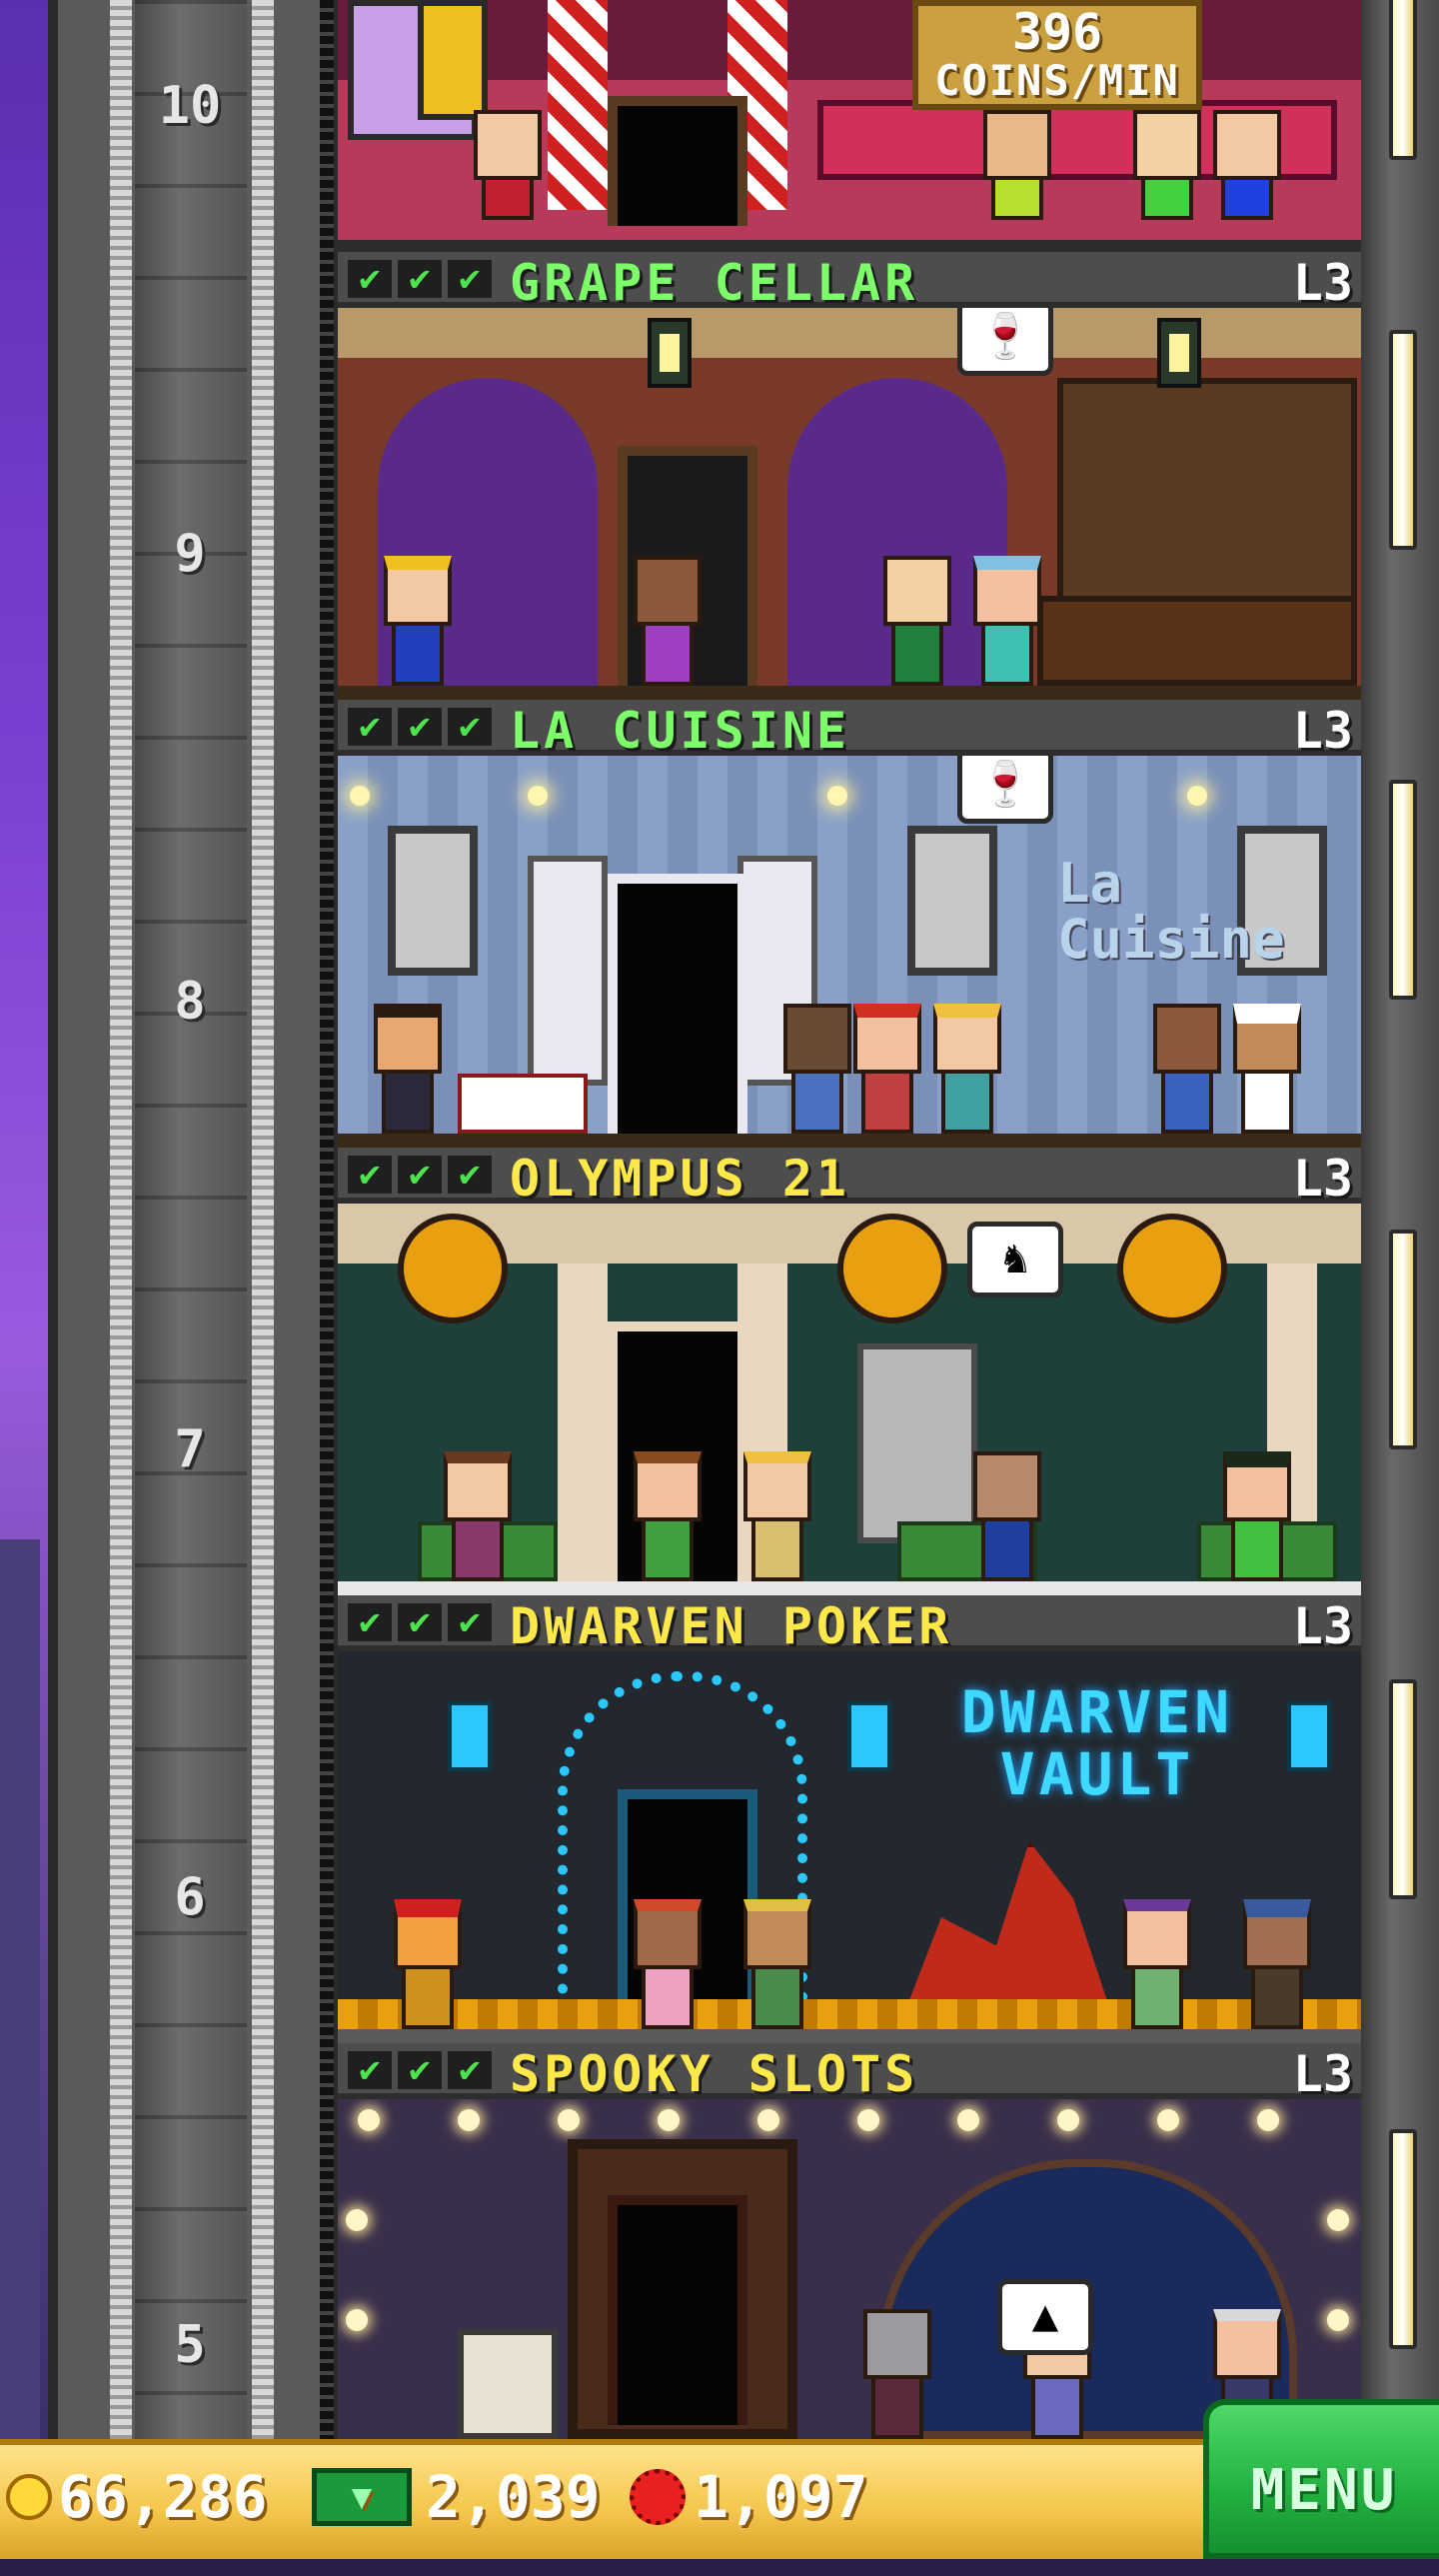  I want to click on dwarven-sign-line2: VAULT, so click(1097, 1774).